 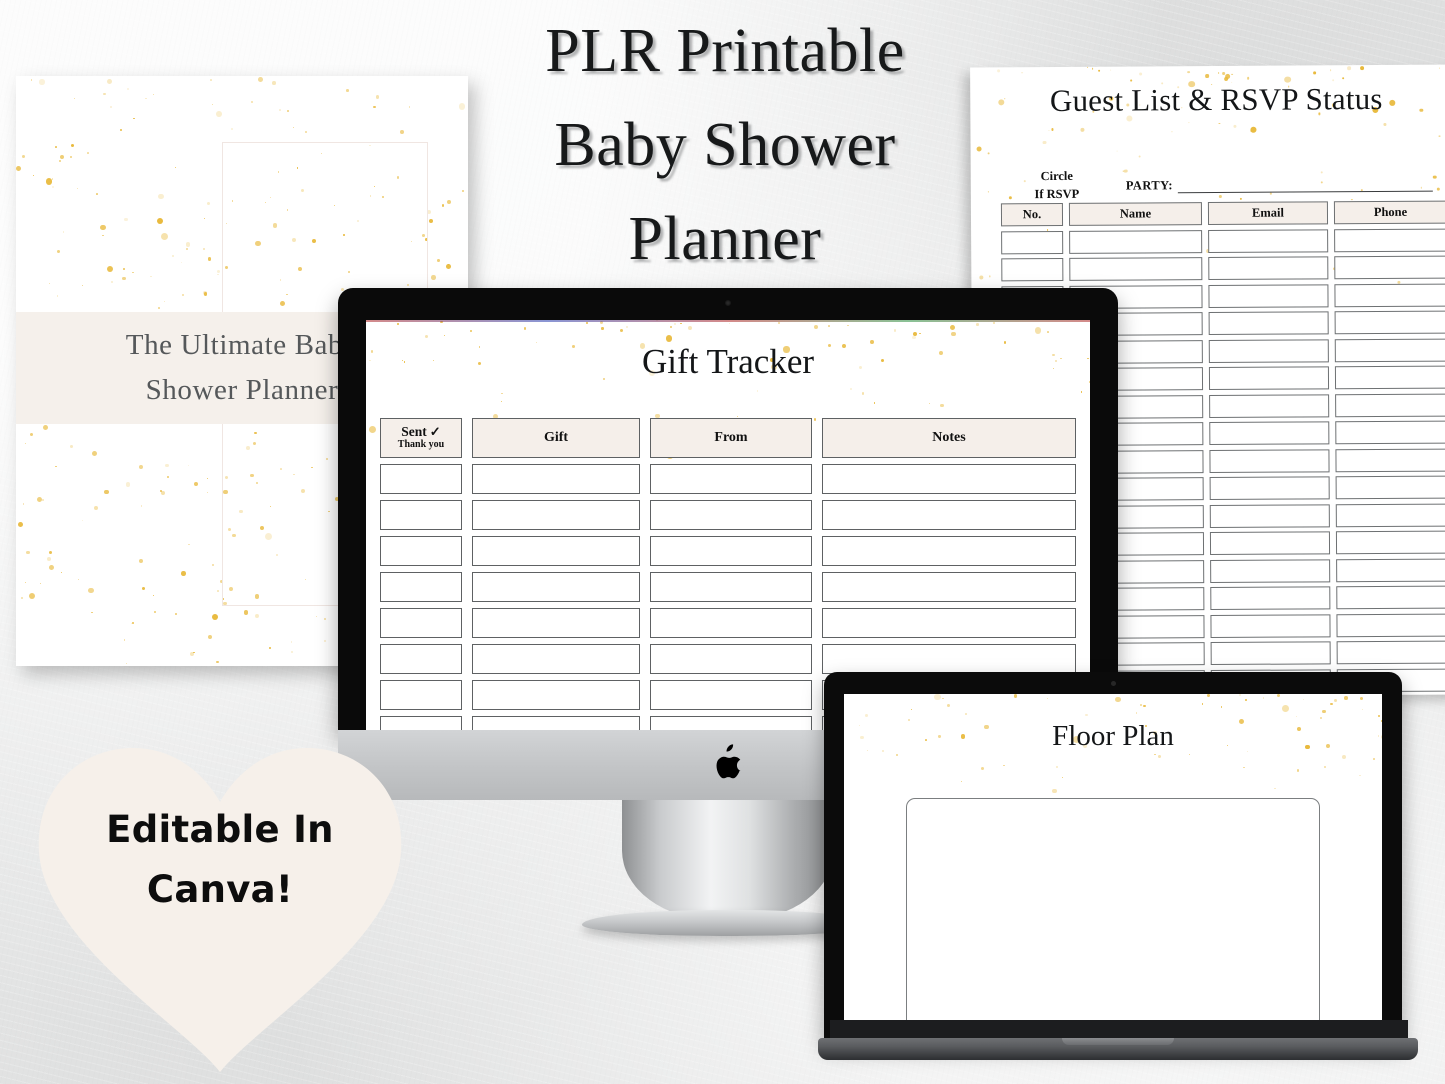 What do you see at coordinates (1305, 185) in the screenshot?
I see `party-write-line` at bounding box center [1305, 185].